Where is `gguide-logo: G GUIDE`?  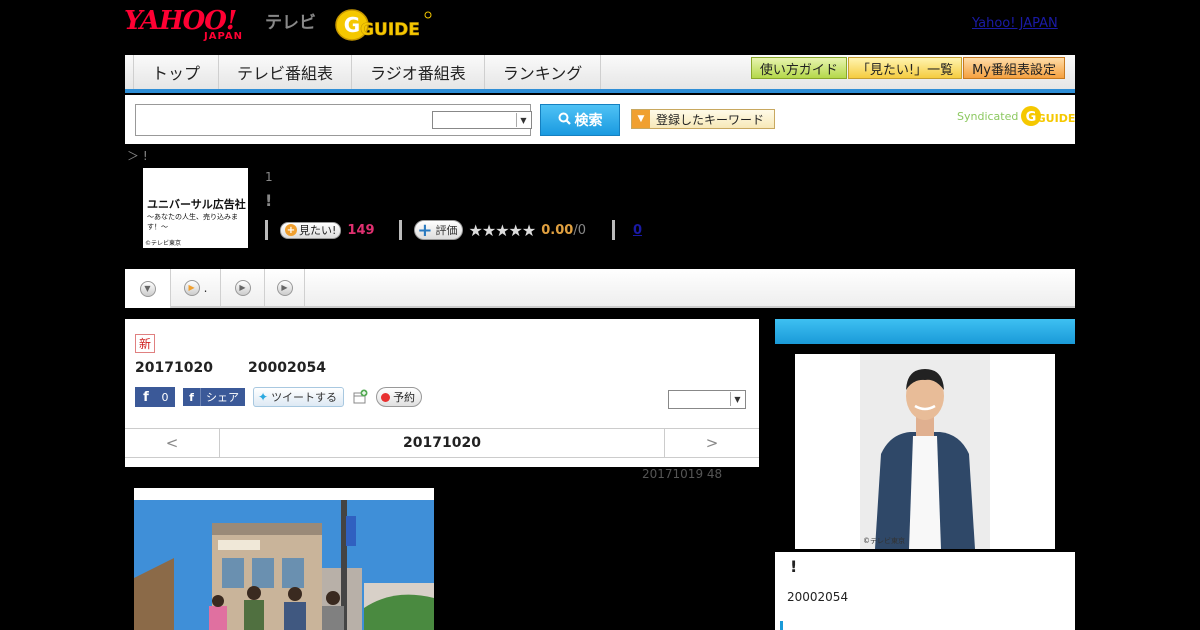
gguide-logo: G GUIDE is located at coordinates (384, 25).